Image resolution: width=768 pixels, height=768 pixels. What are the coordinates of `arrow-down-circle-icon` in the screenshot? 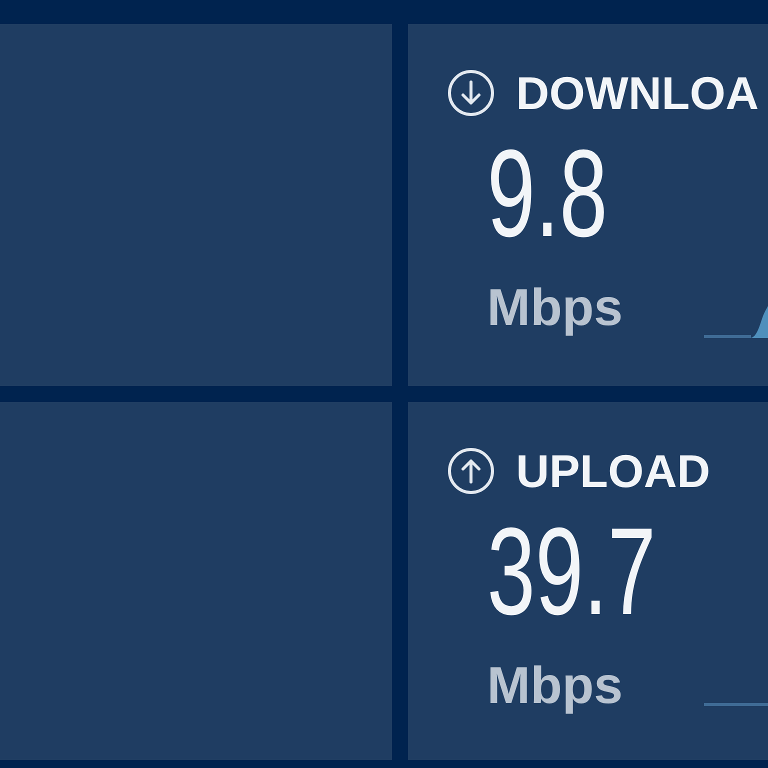 It's located at (471, 93).